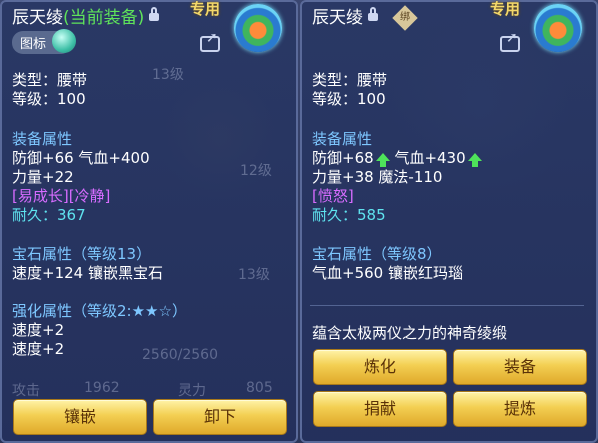 The height and width of the screenshot is (443, 598). I want to click on bg-spirit-label: 灵力, so click(192, 391).